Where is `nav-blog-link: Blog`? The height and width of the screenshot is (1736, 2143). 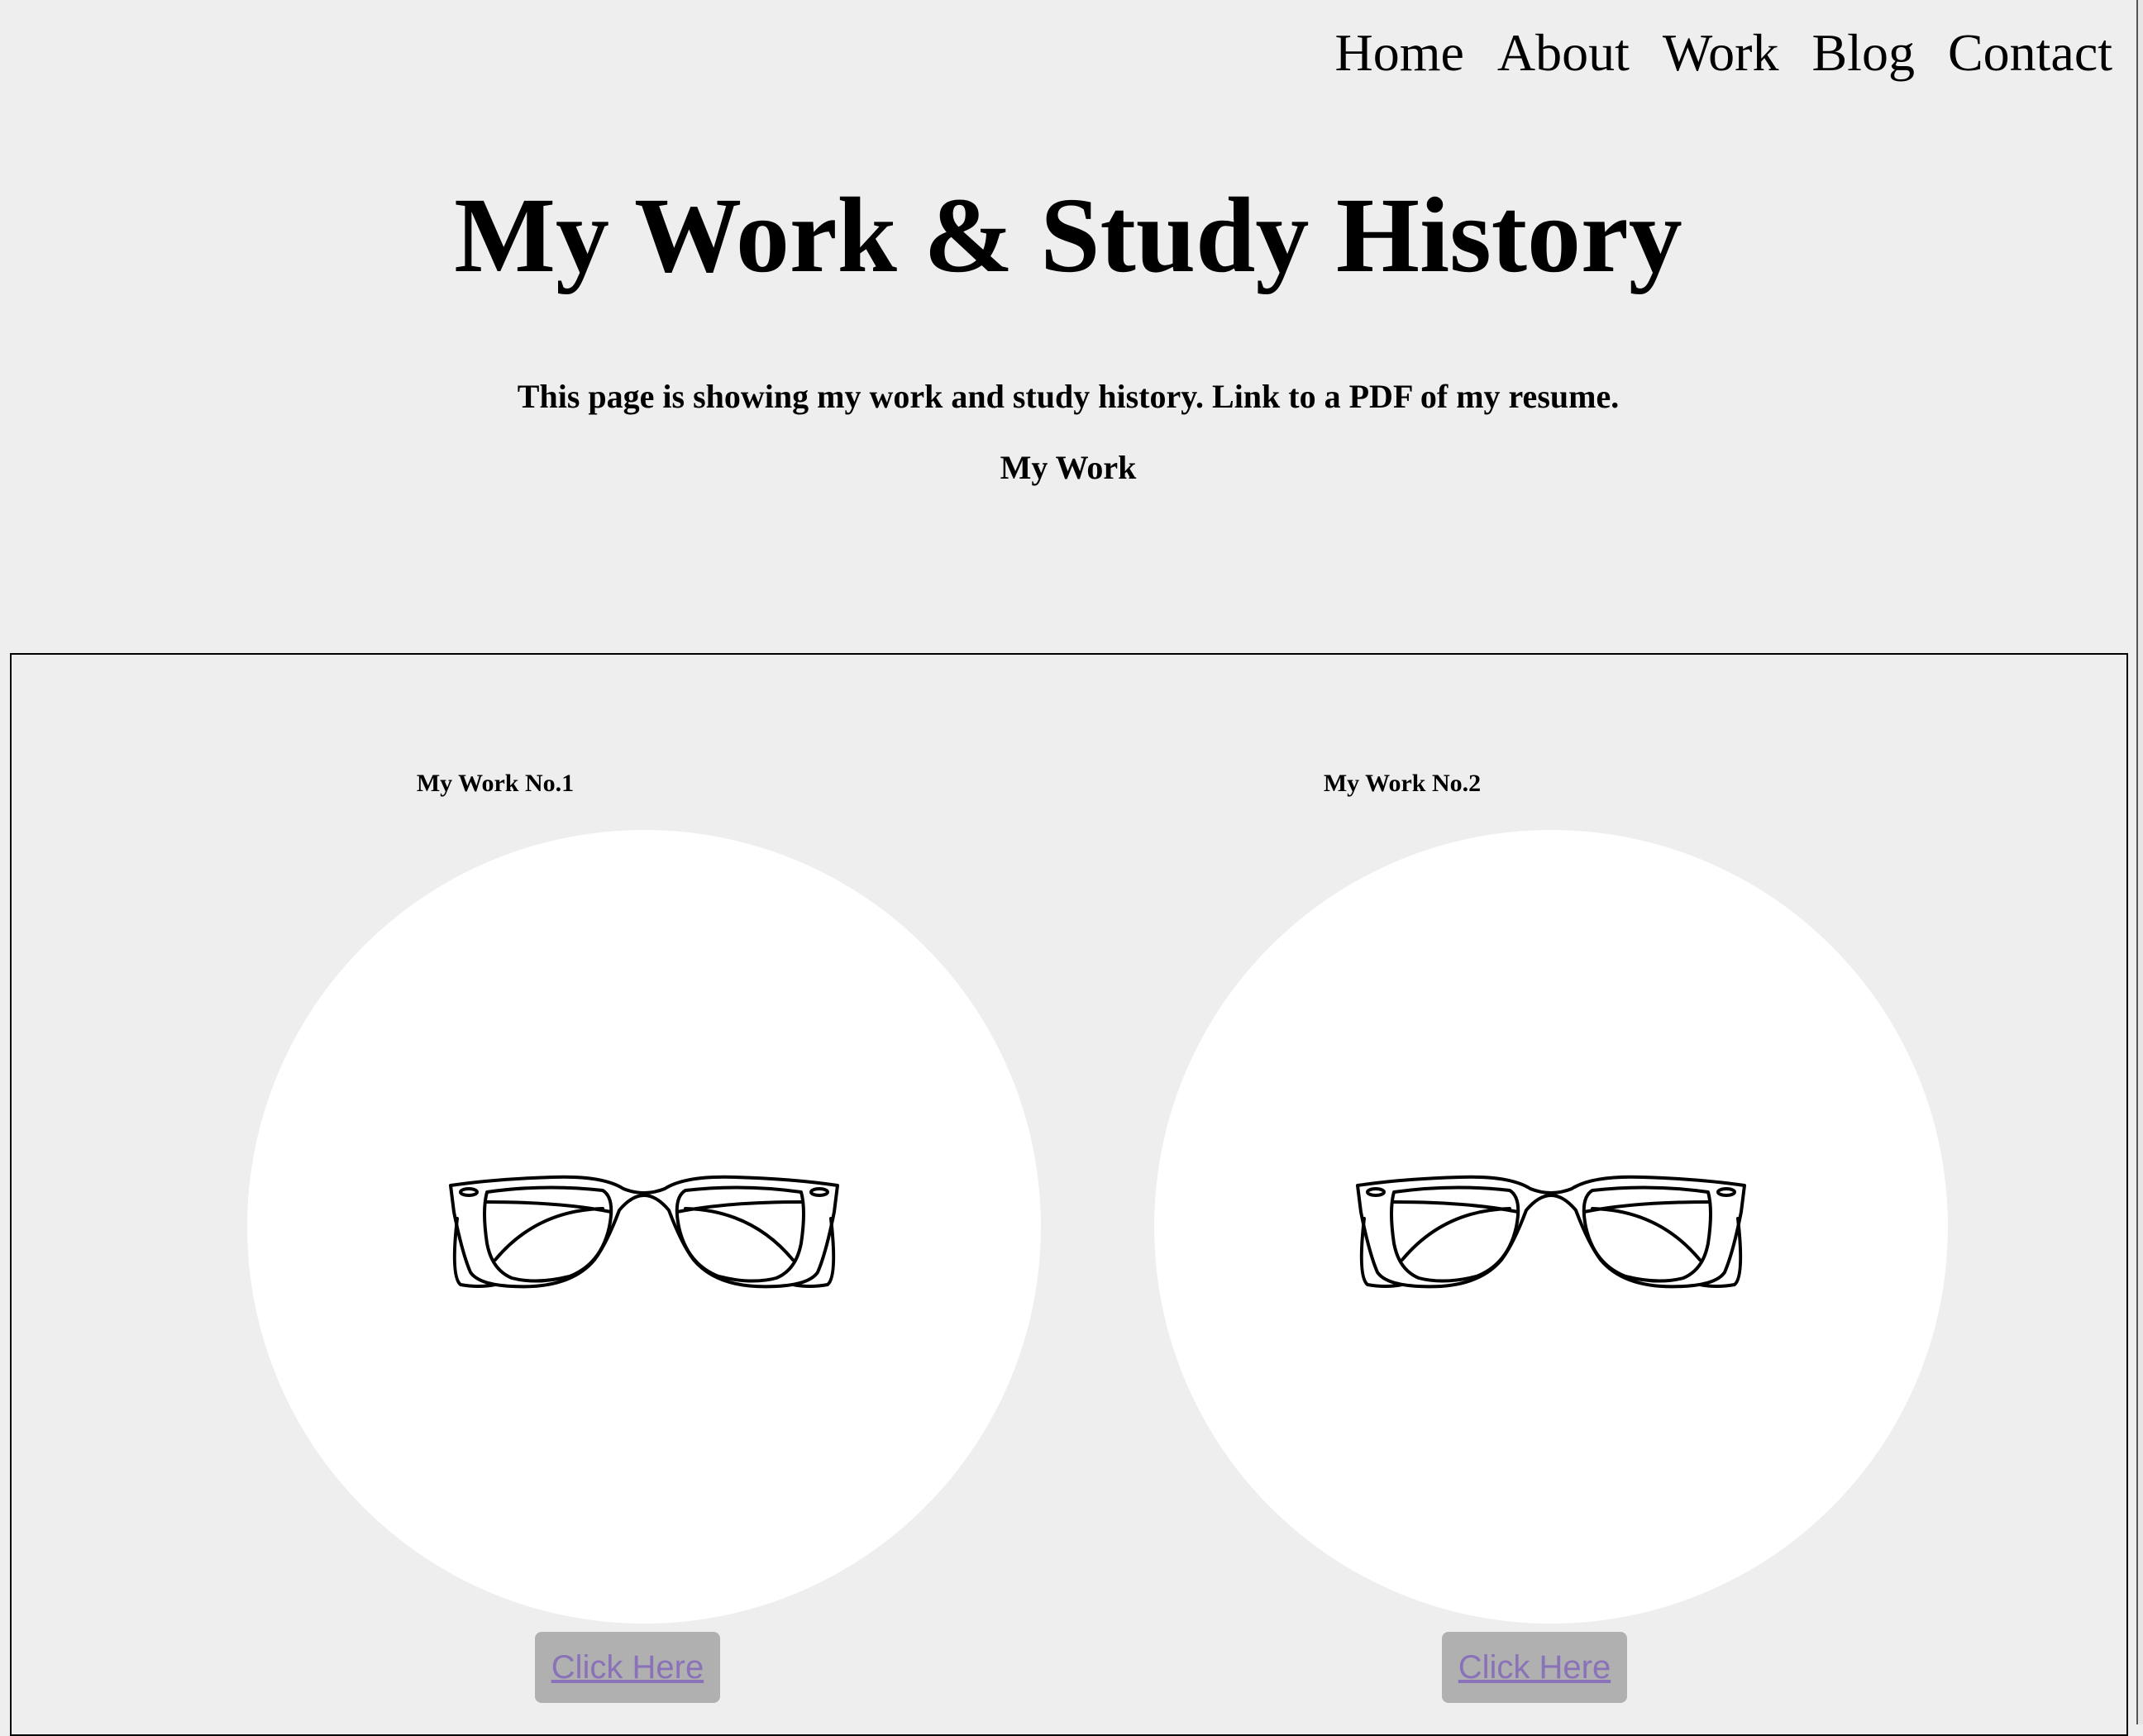 nav-blog-link: Blog is located at coordinates (1862, 53).